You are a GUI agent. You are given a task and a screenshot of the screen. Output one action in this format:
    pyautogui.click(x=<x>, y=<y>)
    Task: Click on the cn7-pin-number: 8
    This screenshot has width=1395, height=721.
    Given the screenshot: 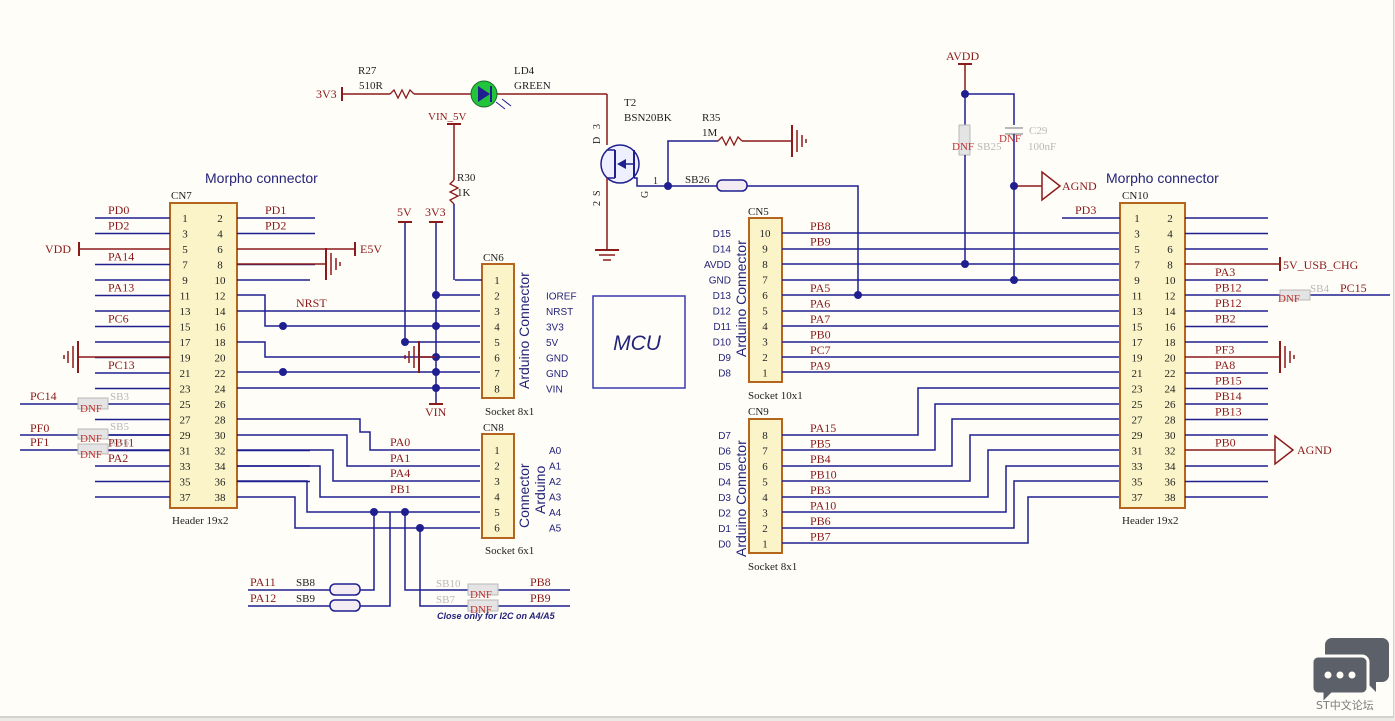 What is the action you would take?
    pyautogui.click(x=220, y=266)
    